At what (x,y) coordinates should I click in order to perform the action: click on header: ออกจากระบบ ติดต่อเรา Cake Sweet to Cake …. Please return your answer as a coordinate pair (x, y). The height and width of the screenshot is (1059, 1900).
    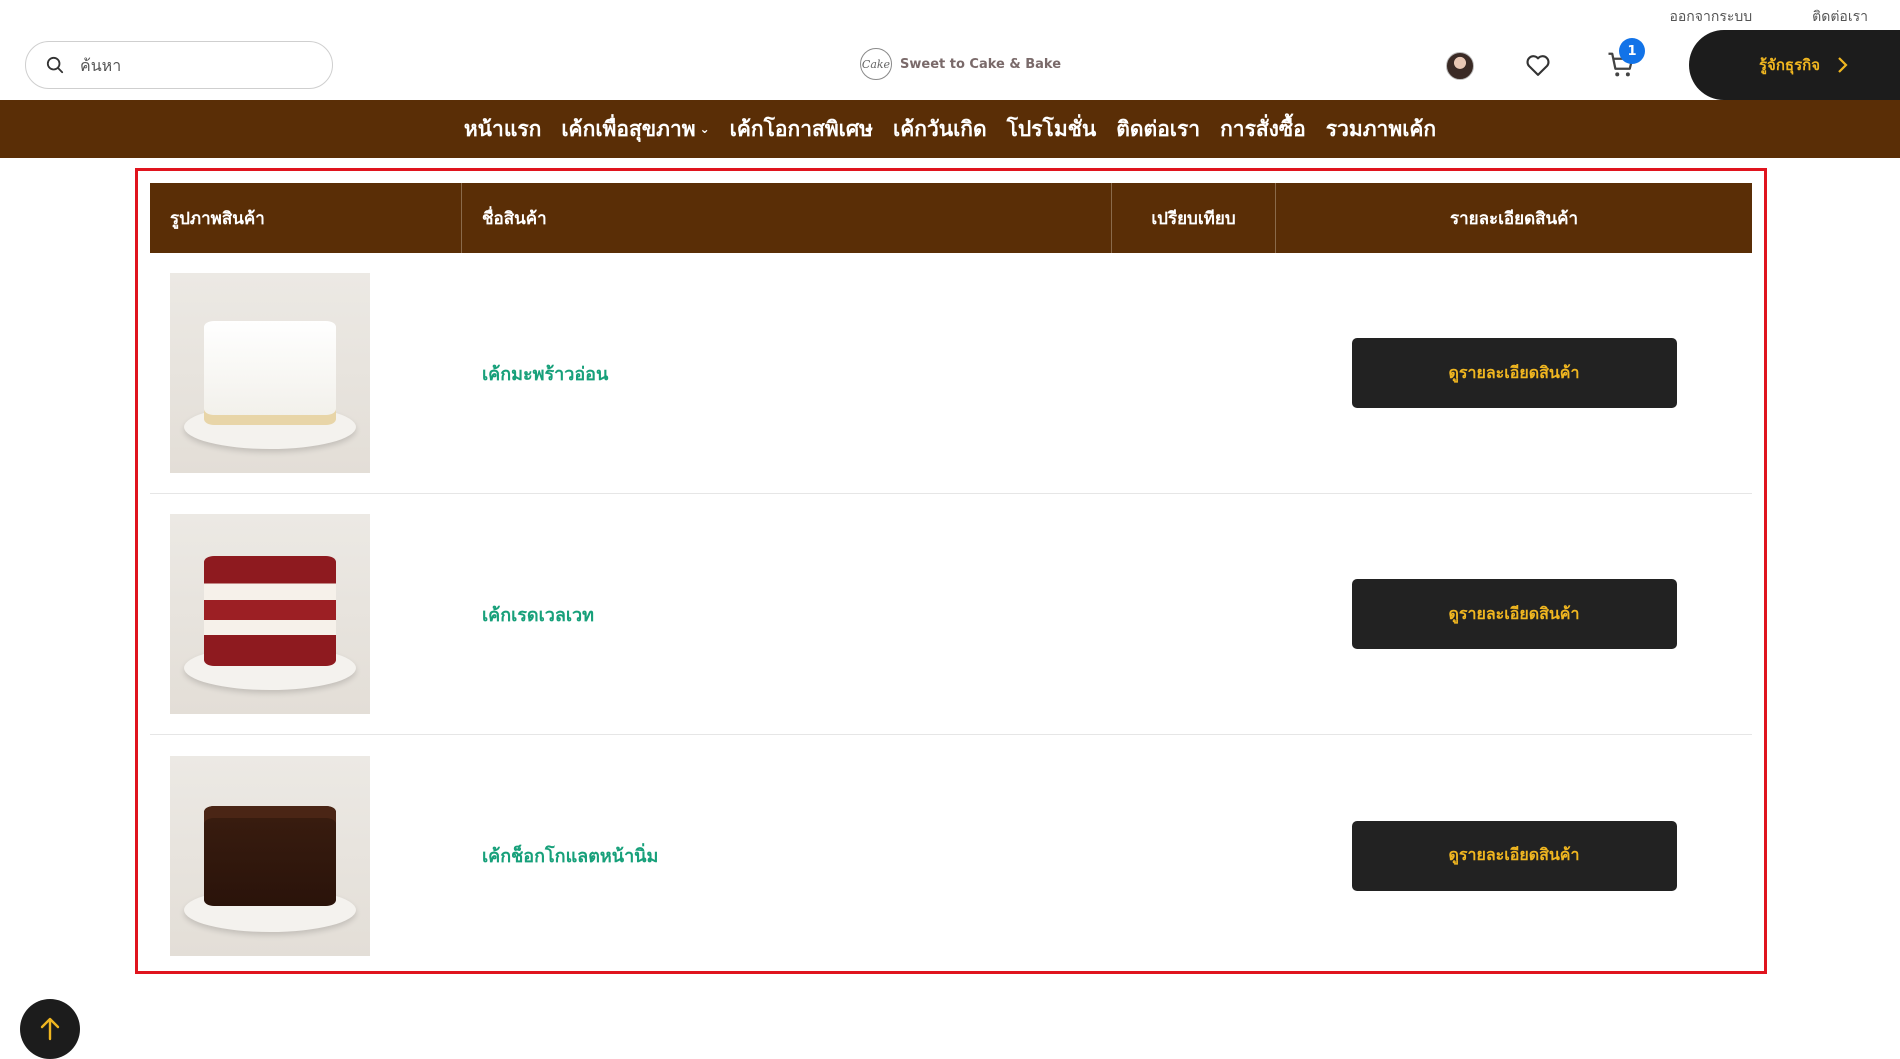
    Looking at the image, I should click on (950, 50).